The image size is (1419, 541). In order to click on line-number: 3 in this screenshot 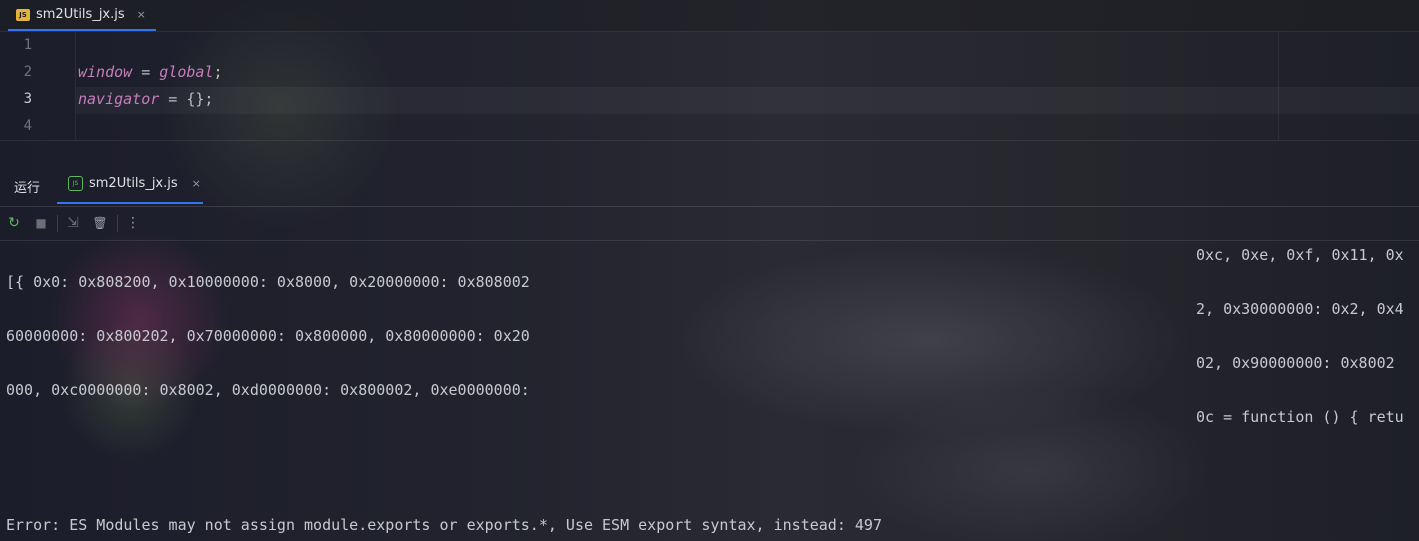, I will do `click(27, 99)`.